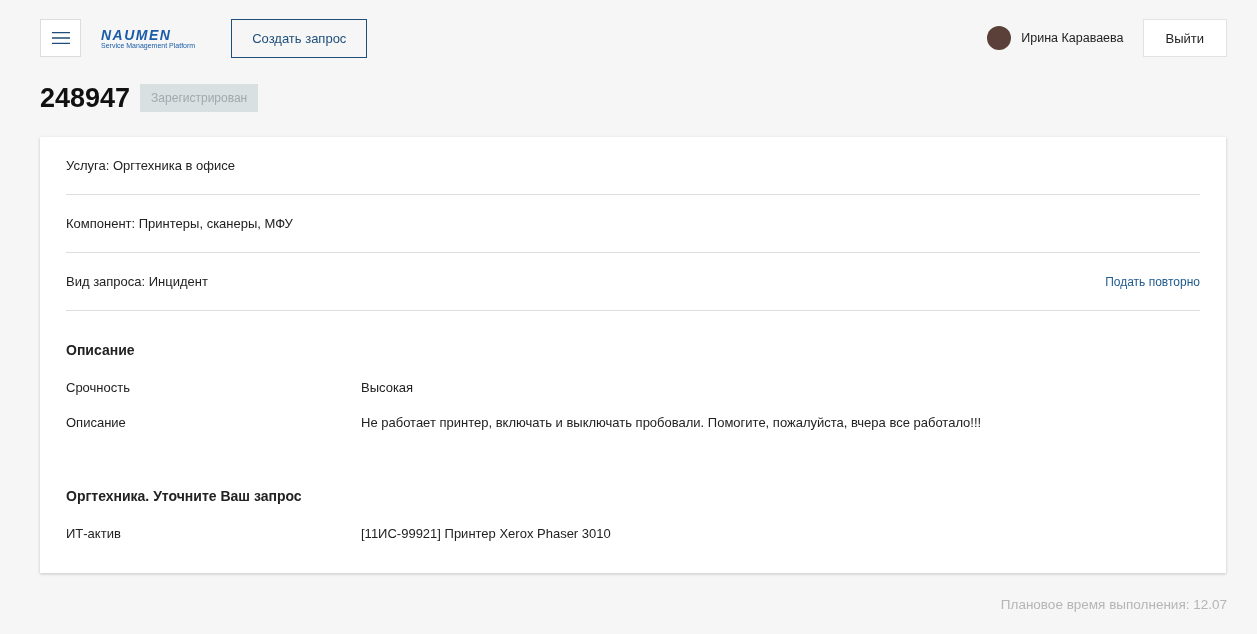 The width and height of the screenshot is (1257, 634). Describe the element at coordinates (999, 38) in the screenshot. I see `avatar` at that location.